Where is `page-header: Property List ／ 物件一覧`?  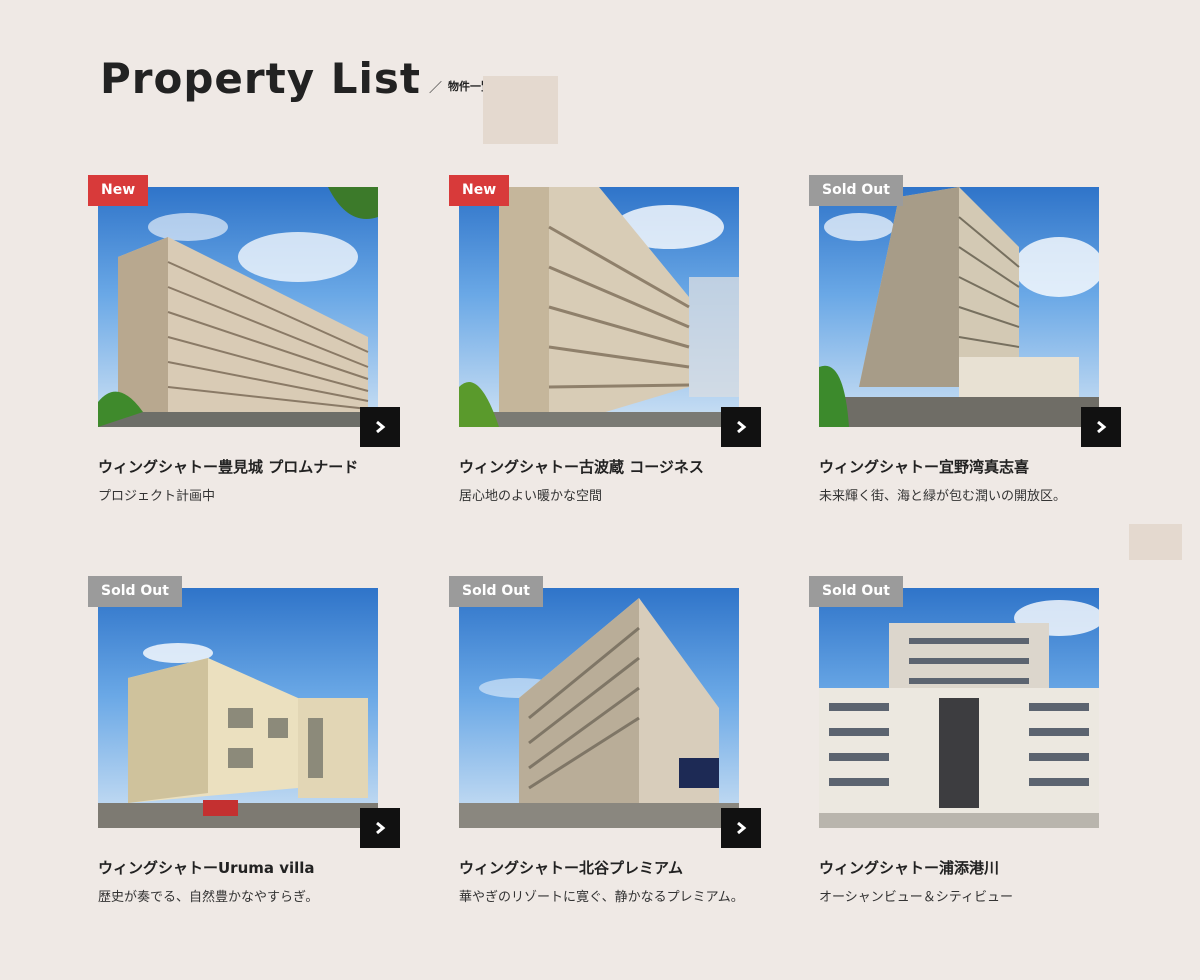 page-header: Property List ／ 物件一覧 is located at coordinates (296, 79).